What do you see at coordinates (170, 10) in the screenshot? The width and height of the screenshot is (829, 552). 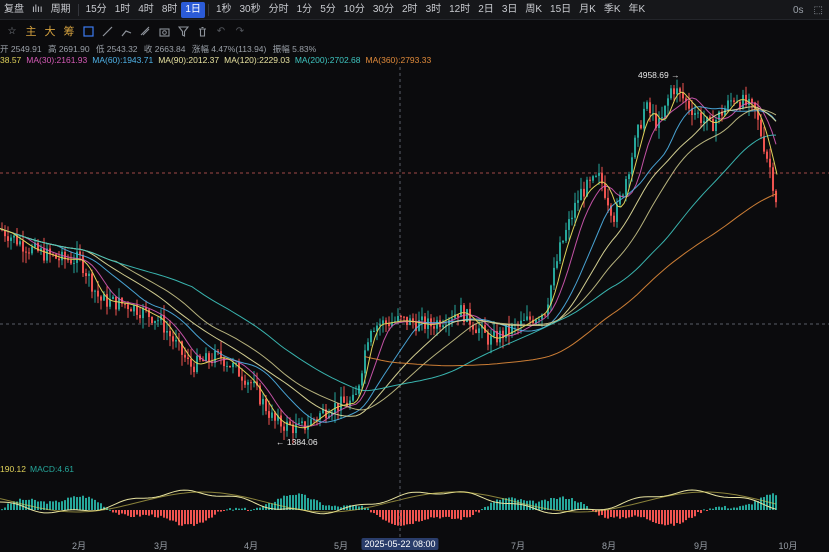 I see `period-tab: 8时` at bounding box center [170, 10].